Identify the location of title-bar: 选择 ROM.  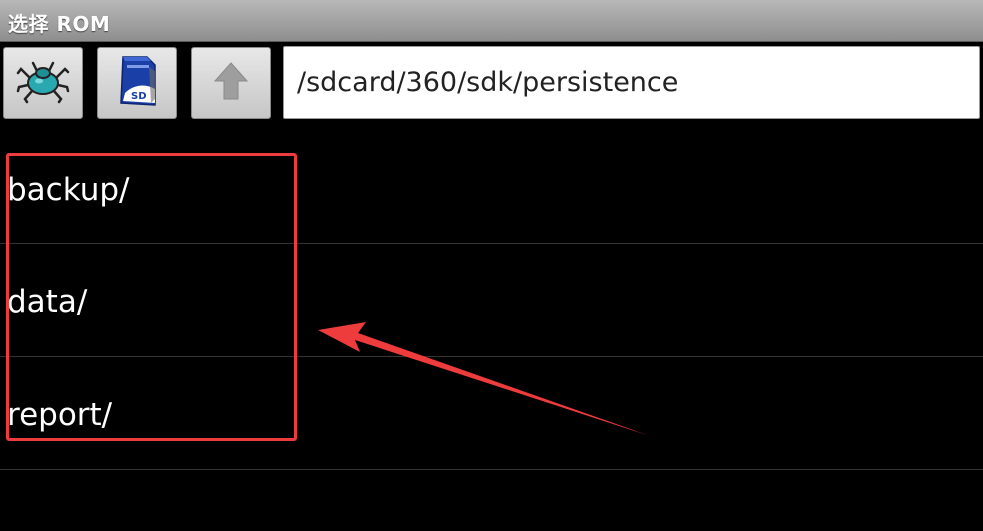
(491, 21).